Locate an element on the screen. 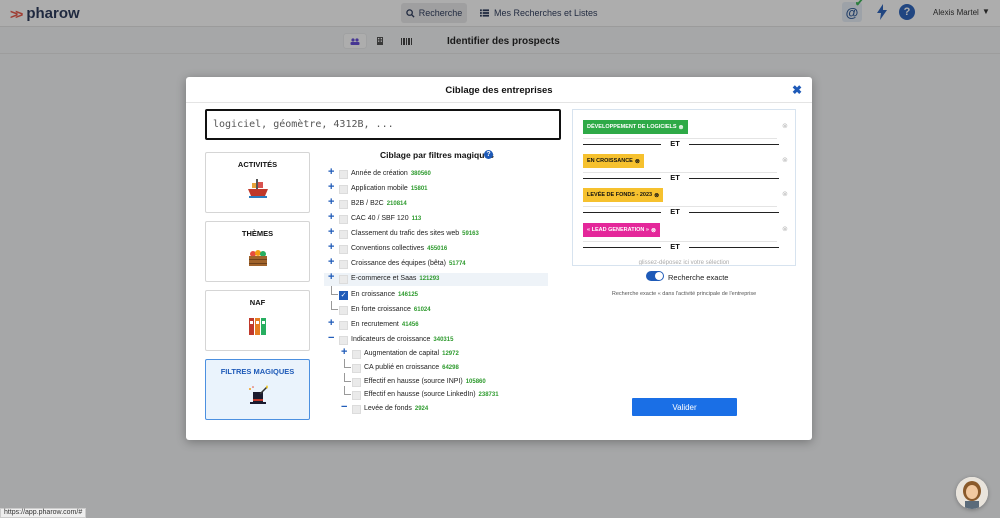  exact-search-toggle is located at coordinates (655, 276).